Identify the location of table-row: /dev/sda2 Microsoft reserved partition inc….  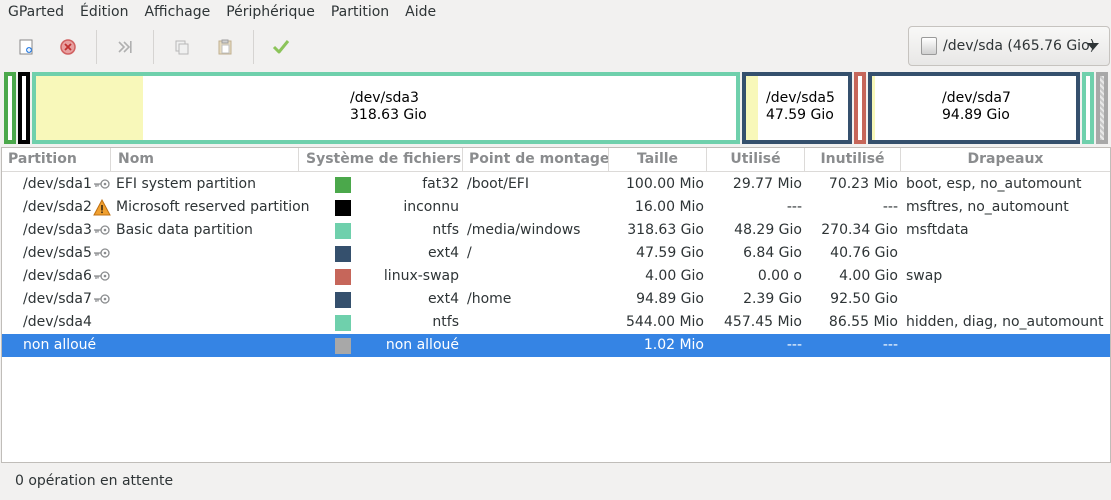
(556, 207).